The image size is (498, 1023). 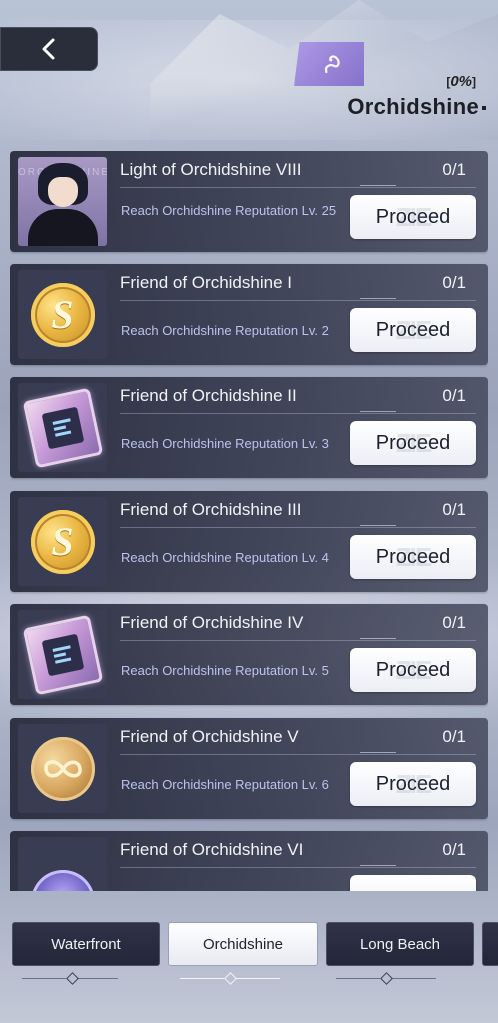 What do you see at coordinates (212, 622) in the screenshot?
I see `task-title: Friend of Orchidshine IV` at bounding box center [212, 622].